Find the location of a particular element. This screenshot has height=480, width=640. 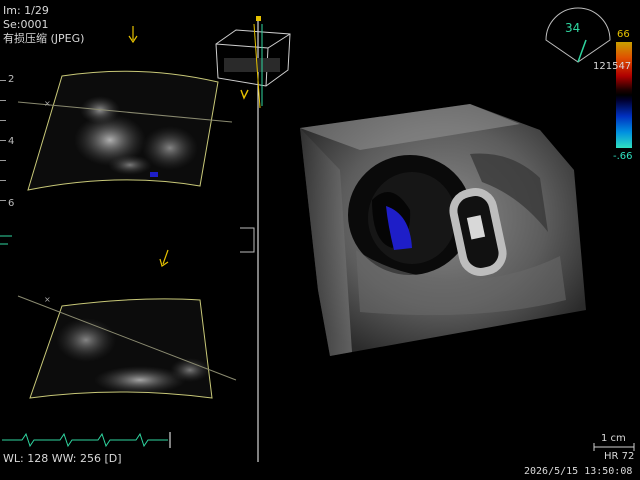

colorbar-mid-label: 121547 is located at coordinates (612, 66).